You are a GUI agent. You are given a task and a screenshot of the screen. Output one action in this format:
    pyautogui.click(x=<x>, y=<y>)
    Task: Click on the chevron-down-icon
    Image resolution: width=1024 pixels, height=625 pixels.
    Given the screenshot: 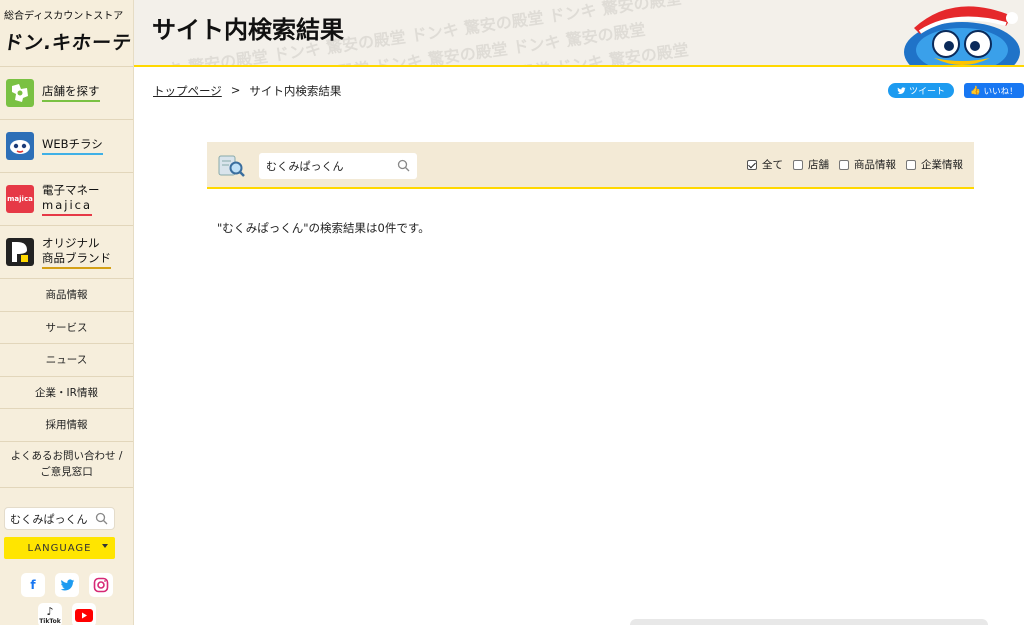 What is the action you would take?
    pyautogui.click(x=105, y=546)
    